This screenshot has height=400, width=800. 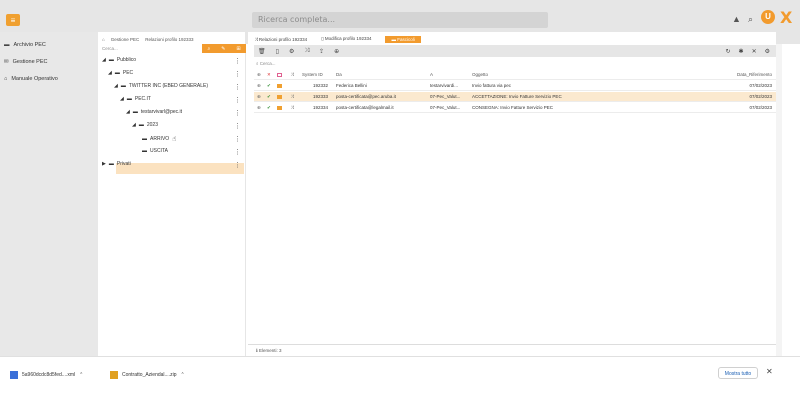 What do you see at coordinates (320, 96) in the screenshot?
I see `cell-system-id: 192333` at bounding box center [320, 96].